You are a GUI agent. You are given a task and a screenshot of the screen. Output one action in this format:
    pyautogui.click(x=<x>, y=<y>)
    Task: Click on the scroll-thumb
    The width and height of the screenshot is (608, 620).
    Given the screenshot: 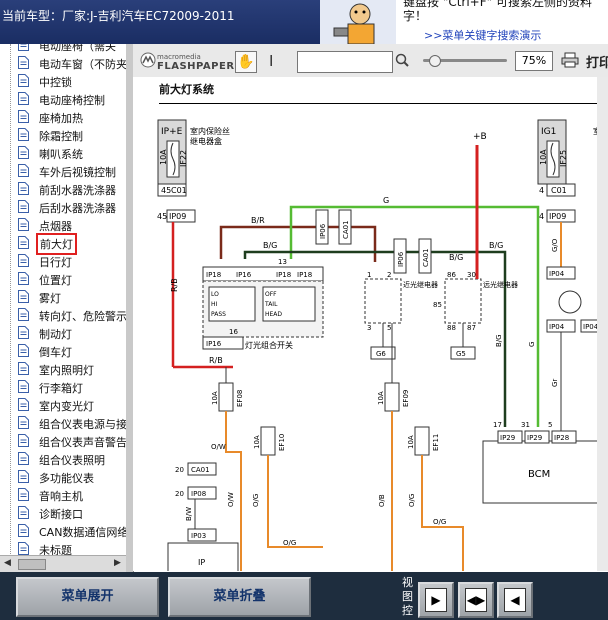 What is the action you would take?
    pyautogui.click(x=32, y=564)
    